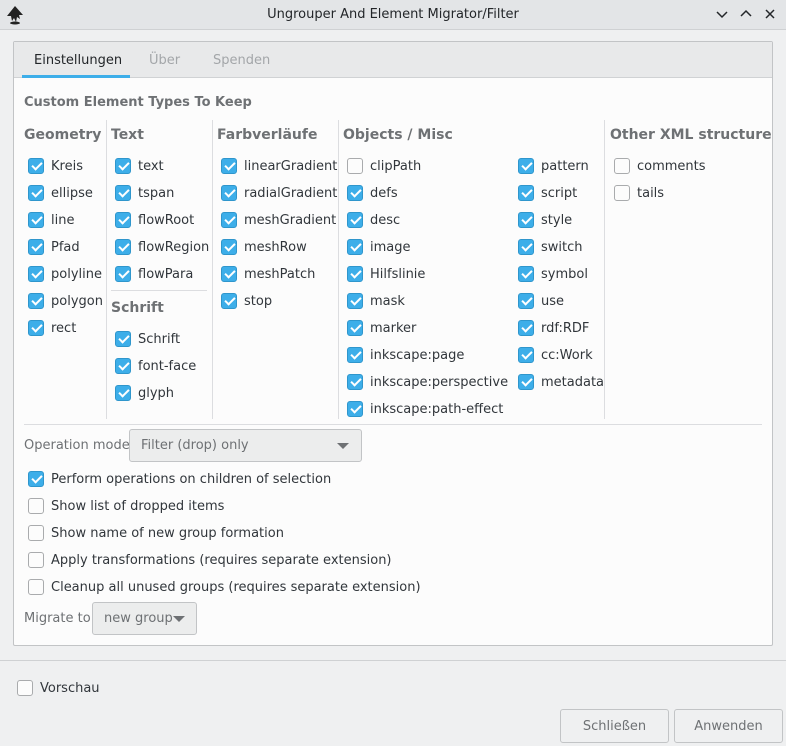  What do you see at coordinates (154, 220) in the screenshot?
I see `element-type-checkbox: flowRoot` at bounding box center [154, 220].